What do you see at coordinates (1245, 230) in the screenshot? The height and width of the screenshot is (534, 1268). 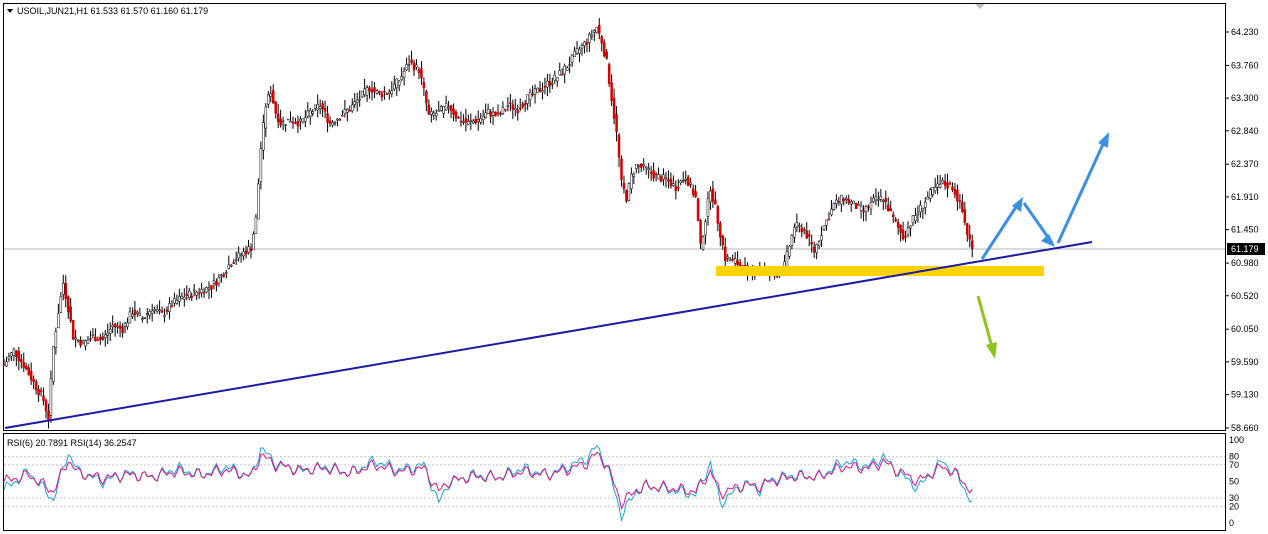 I see `y-tick-label: 61.450` at bounding box center [1245, 230].